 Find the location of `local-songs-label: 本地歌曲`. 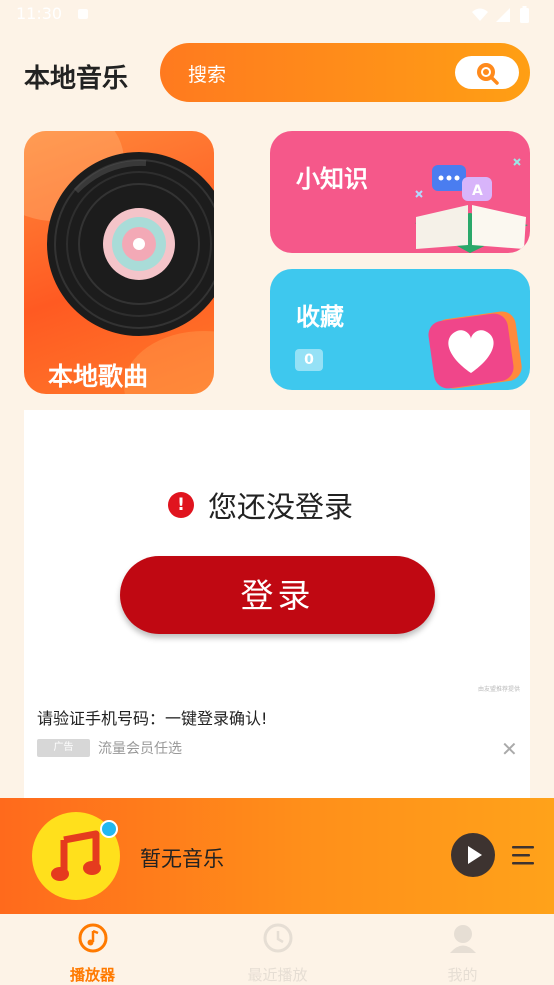

local-songs-label: 本地歌曲 is located at coordinates (98, 376).